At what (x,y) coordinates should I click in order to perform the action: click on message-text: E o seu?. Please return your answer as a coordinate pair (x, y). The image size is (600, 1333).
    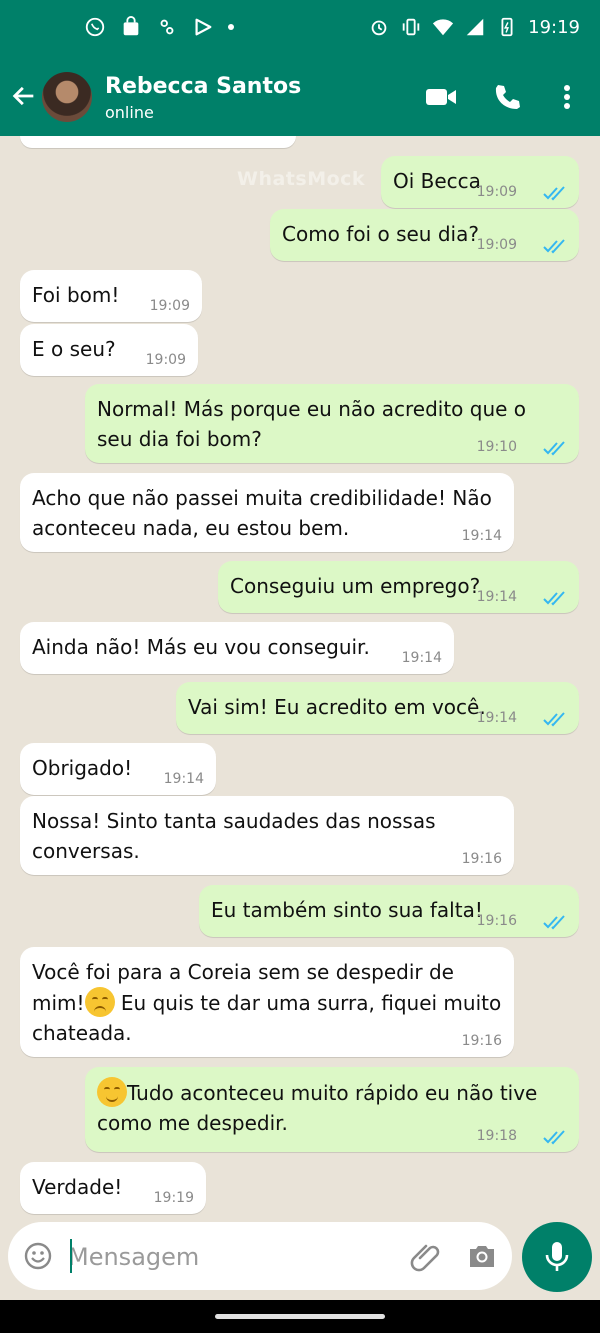
    Looking at the image, I should click on (74, 349).